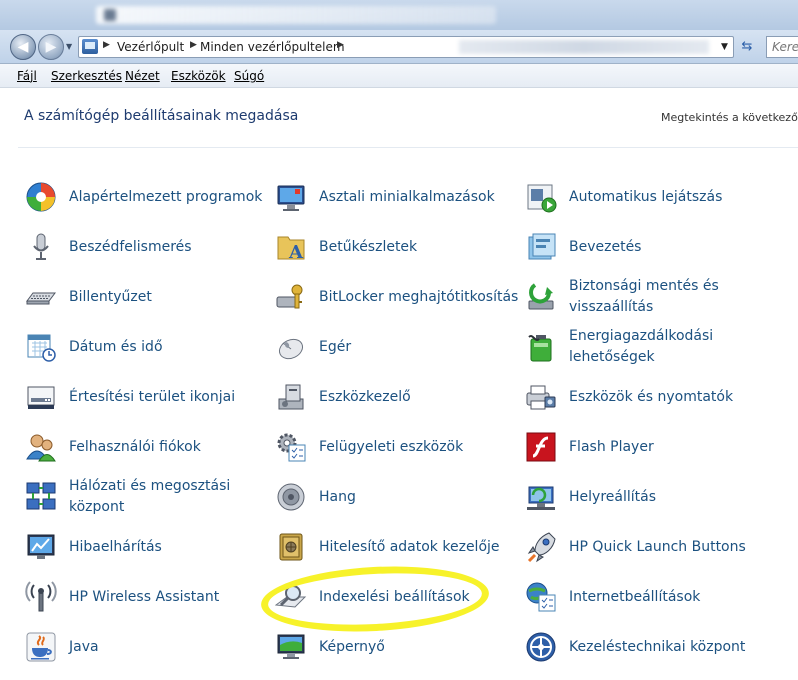  I want to click on address-dropdown-icon: ▼, so click(724, 47).